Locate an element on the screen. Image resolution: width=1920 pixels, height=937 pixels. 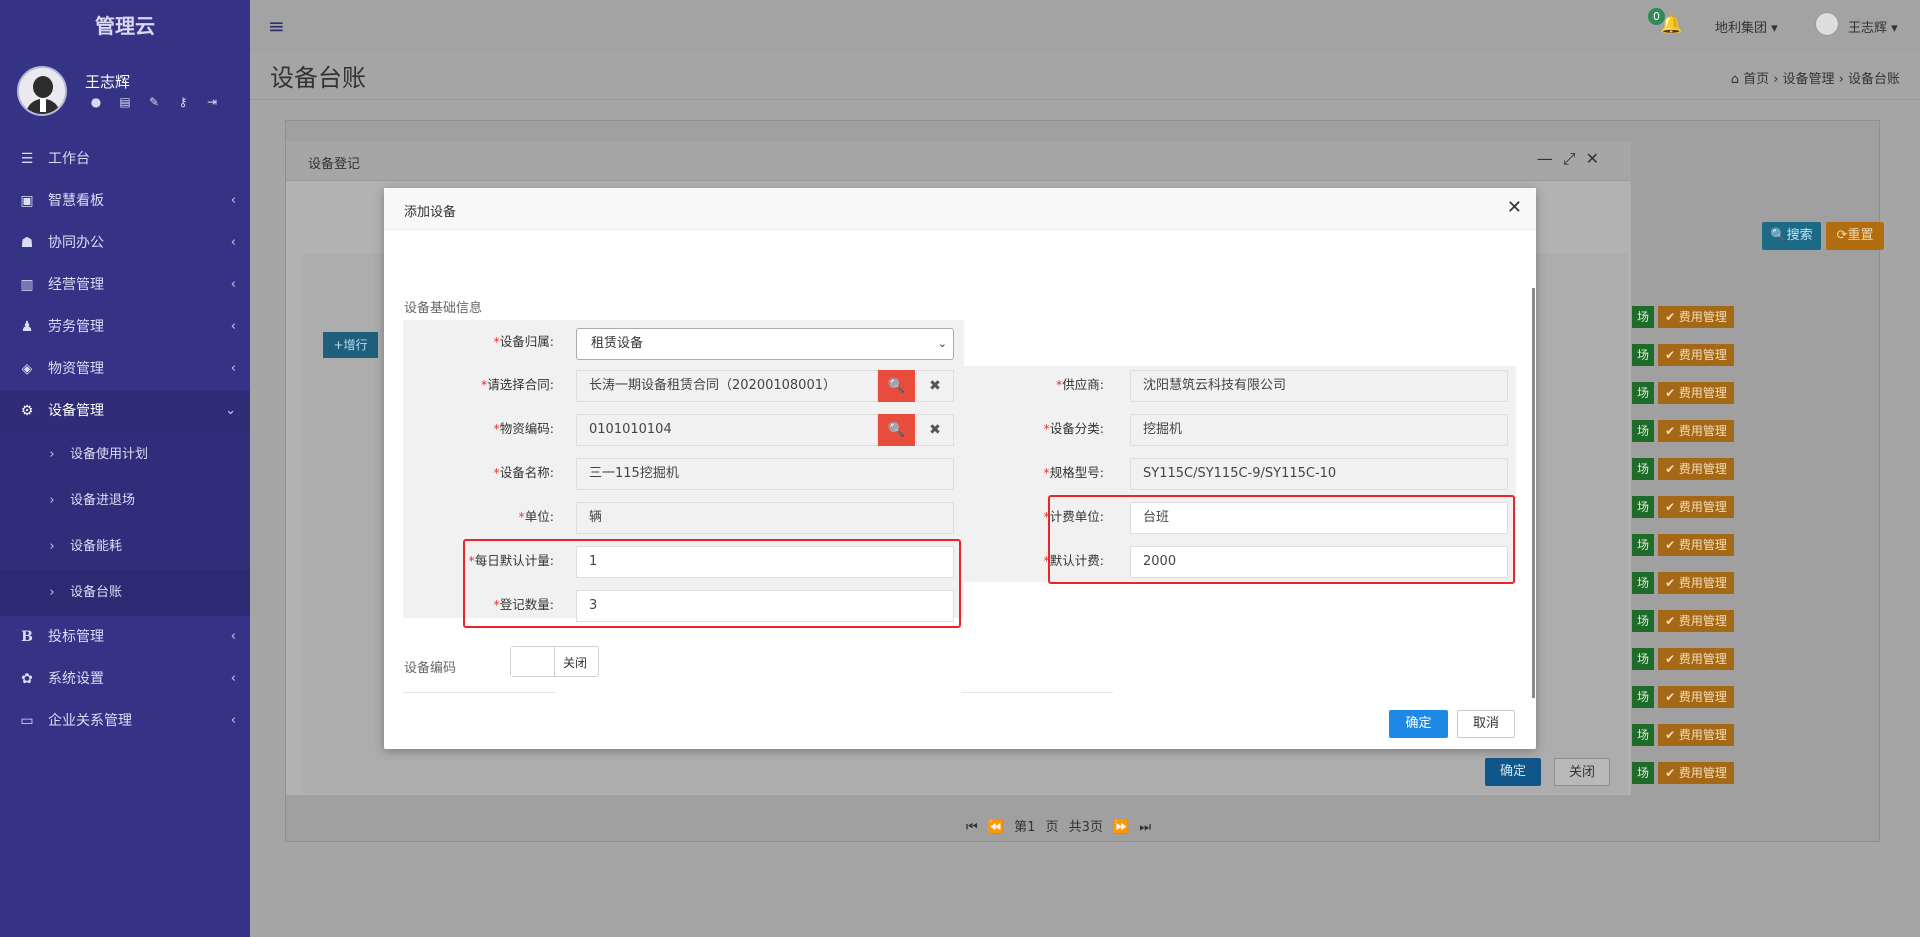
sidebar-subitem-energy: › 设备能耗 is located at coordinates (125, 547).